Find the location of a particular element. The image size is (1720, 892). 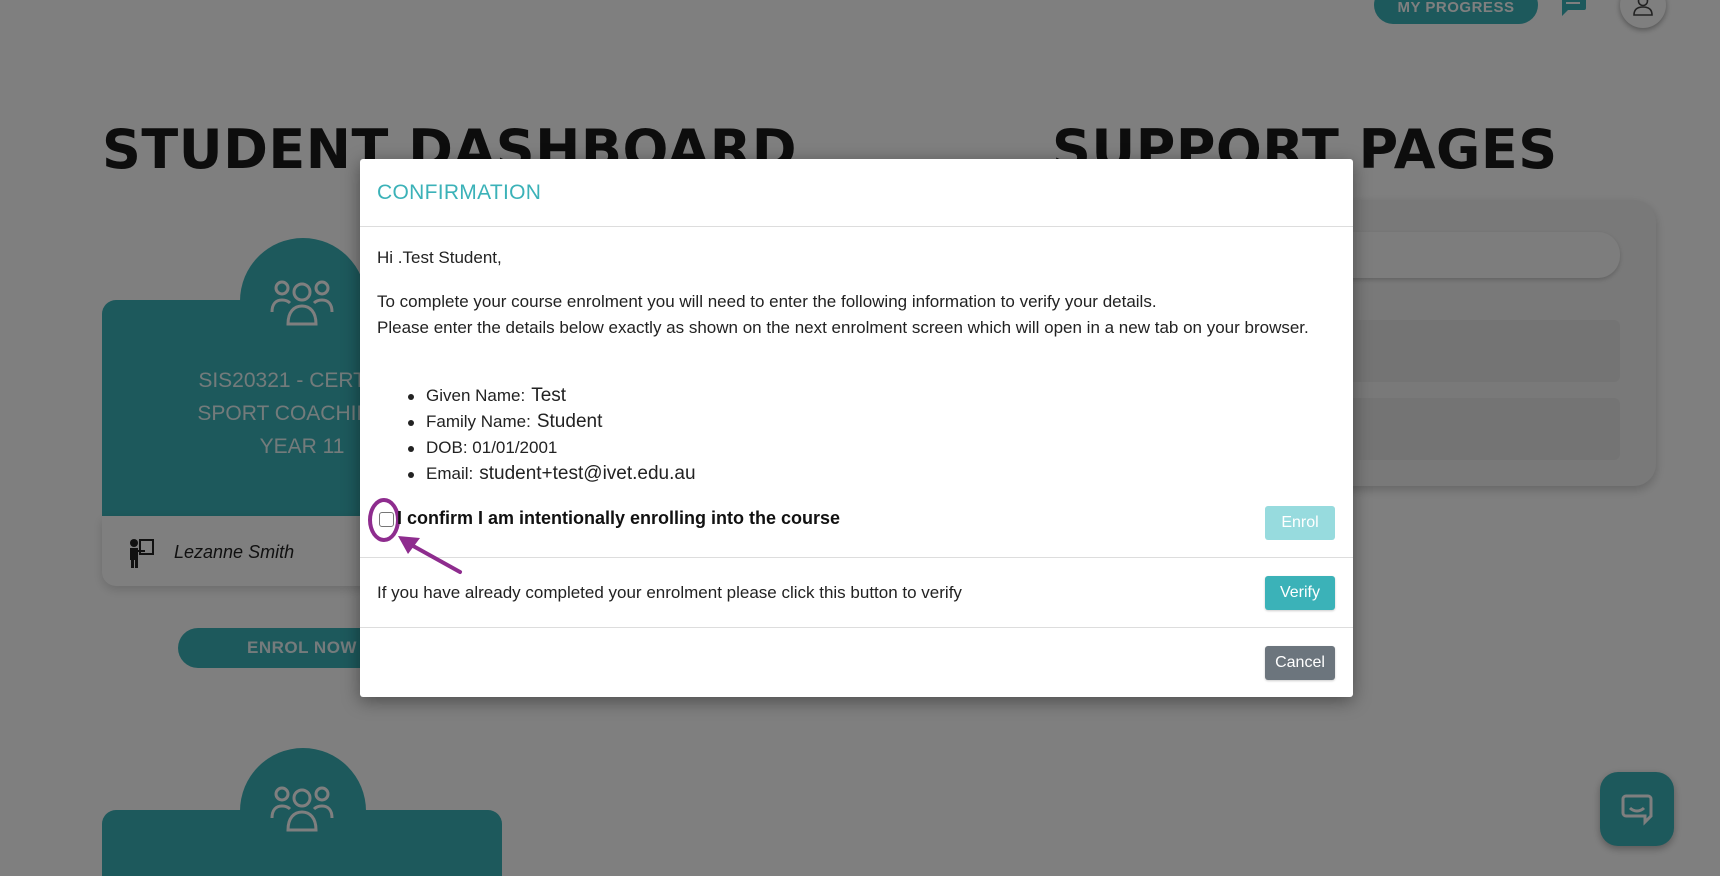

detail-given-name: Given Name: Test is located at coordinates (552, 396).